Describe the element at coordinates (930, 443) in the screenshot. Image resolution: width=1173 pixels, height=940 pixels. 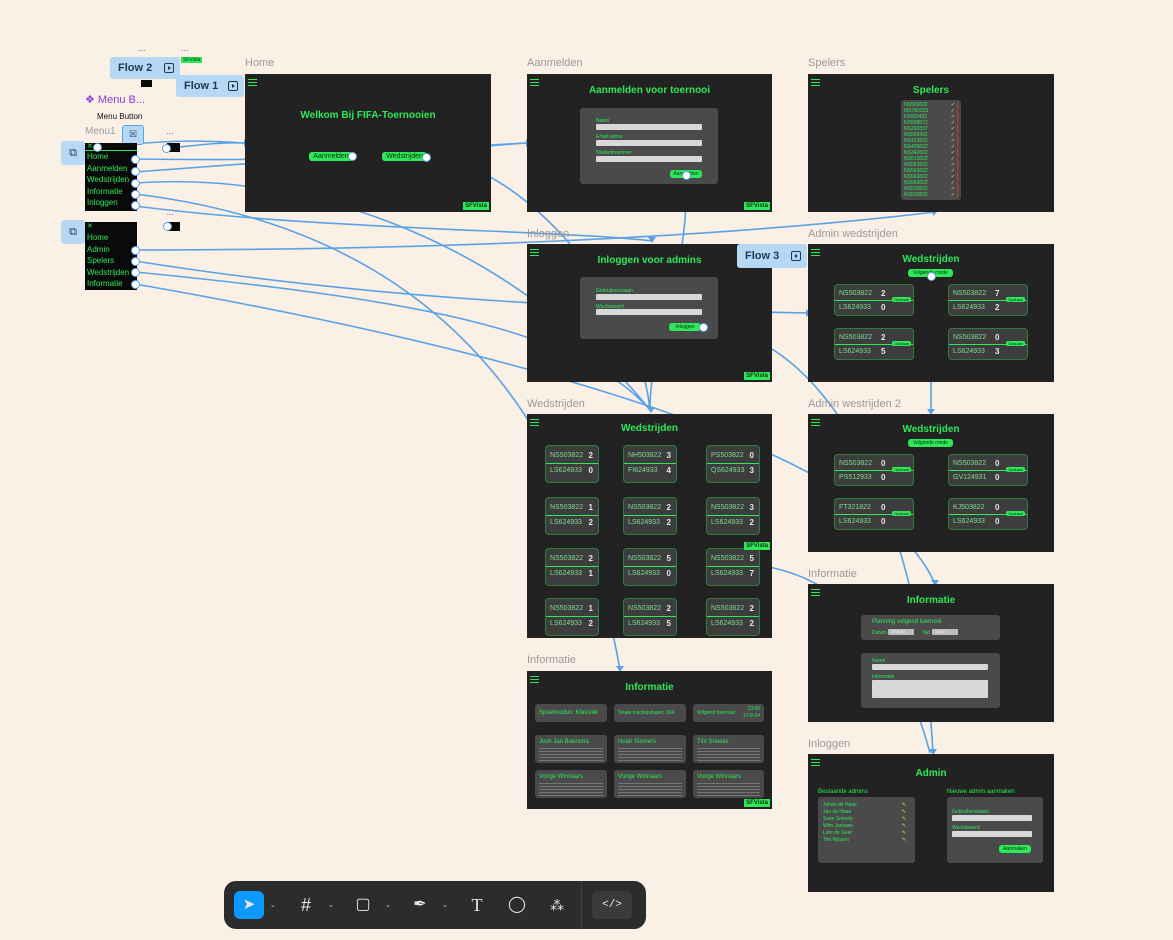
I see `volgende-ronde-button: Volgende ronde` at that location.